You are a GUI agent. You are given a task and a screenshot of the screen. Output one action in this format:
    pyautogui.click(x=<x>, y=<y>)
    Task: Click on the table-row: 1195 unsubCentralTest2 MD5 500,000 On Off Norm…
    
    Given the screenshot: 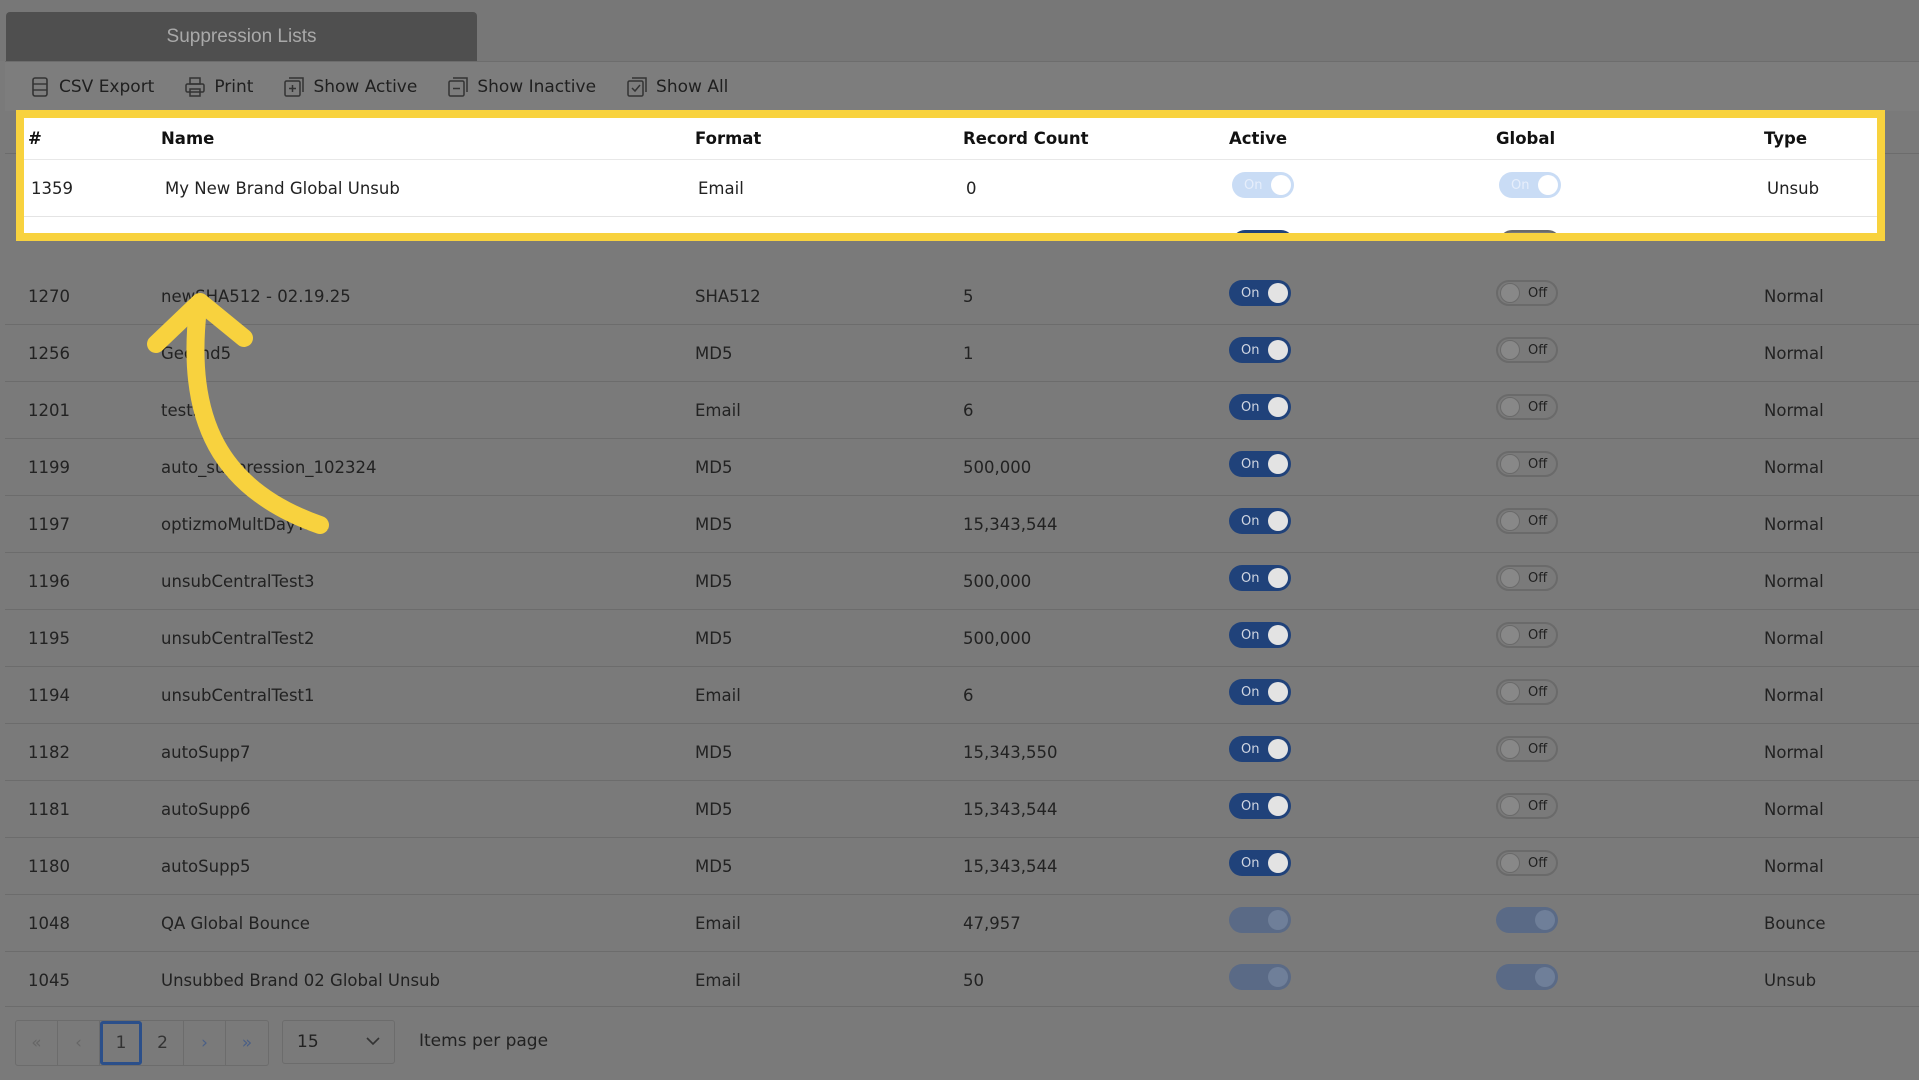 What is the action you would take?
    pyautogui.click(x=962, y=638)
    